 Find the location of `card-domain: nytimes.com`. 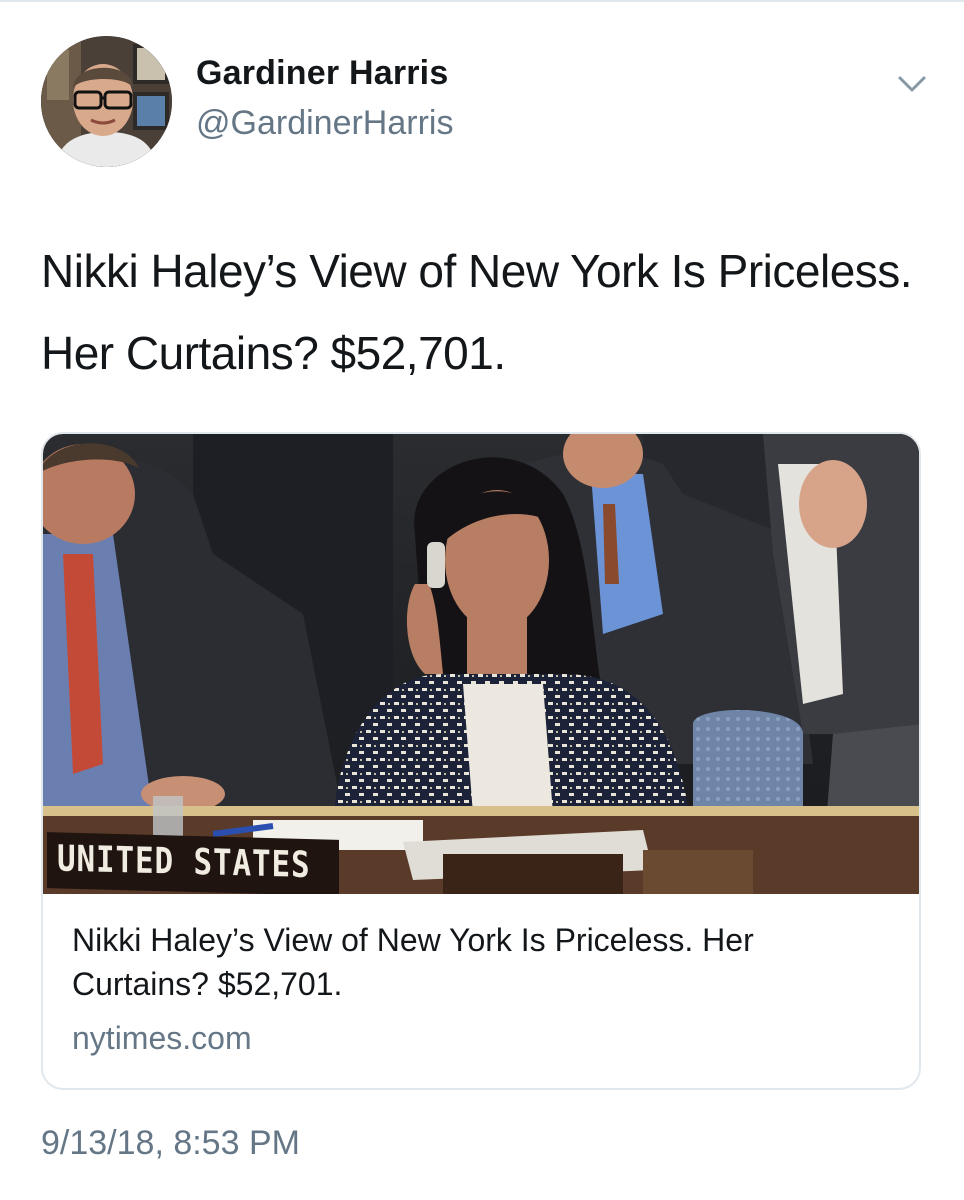

card-domain: nytimes.com is located at coordinates (162, 1038).